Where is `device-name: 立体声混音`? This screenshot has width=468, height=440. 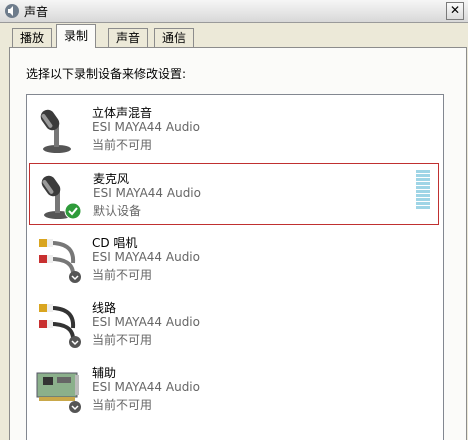 device-name: 立体声混音 is located at coordinates (122, 113).